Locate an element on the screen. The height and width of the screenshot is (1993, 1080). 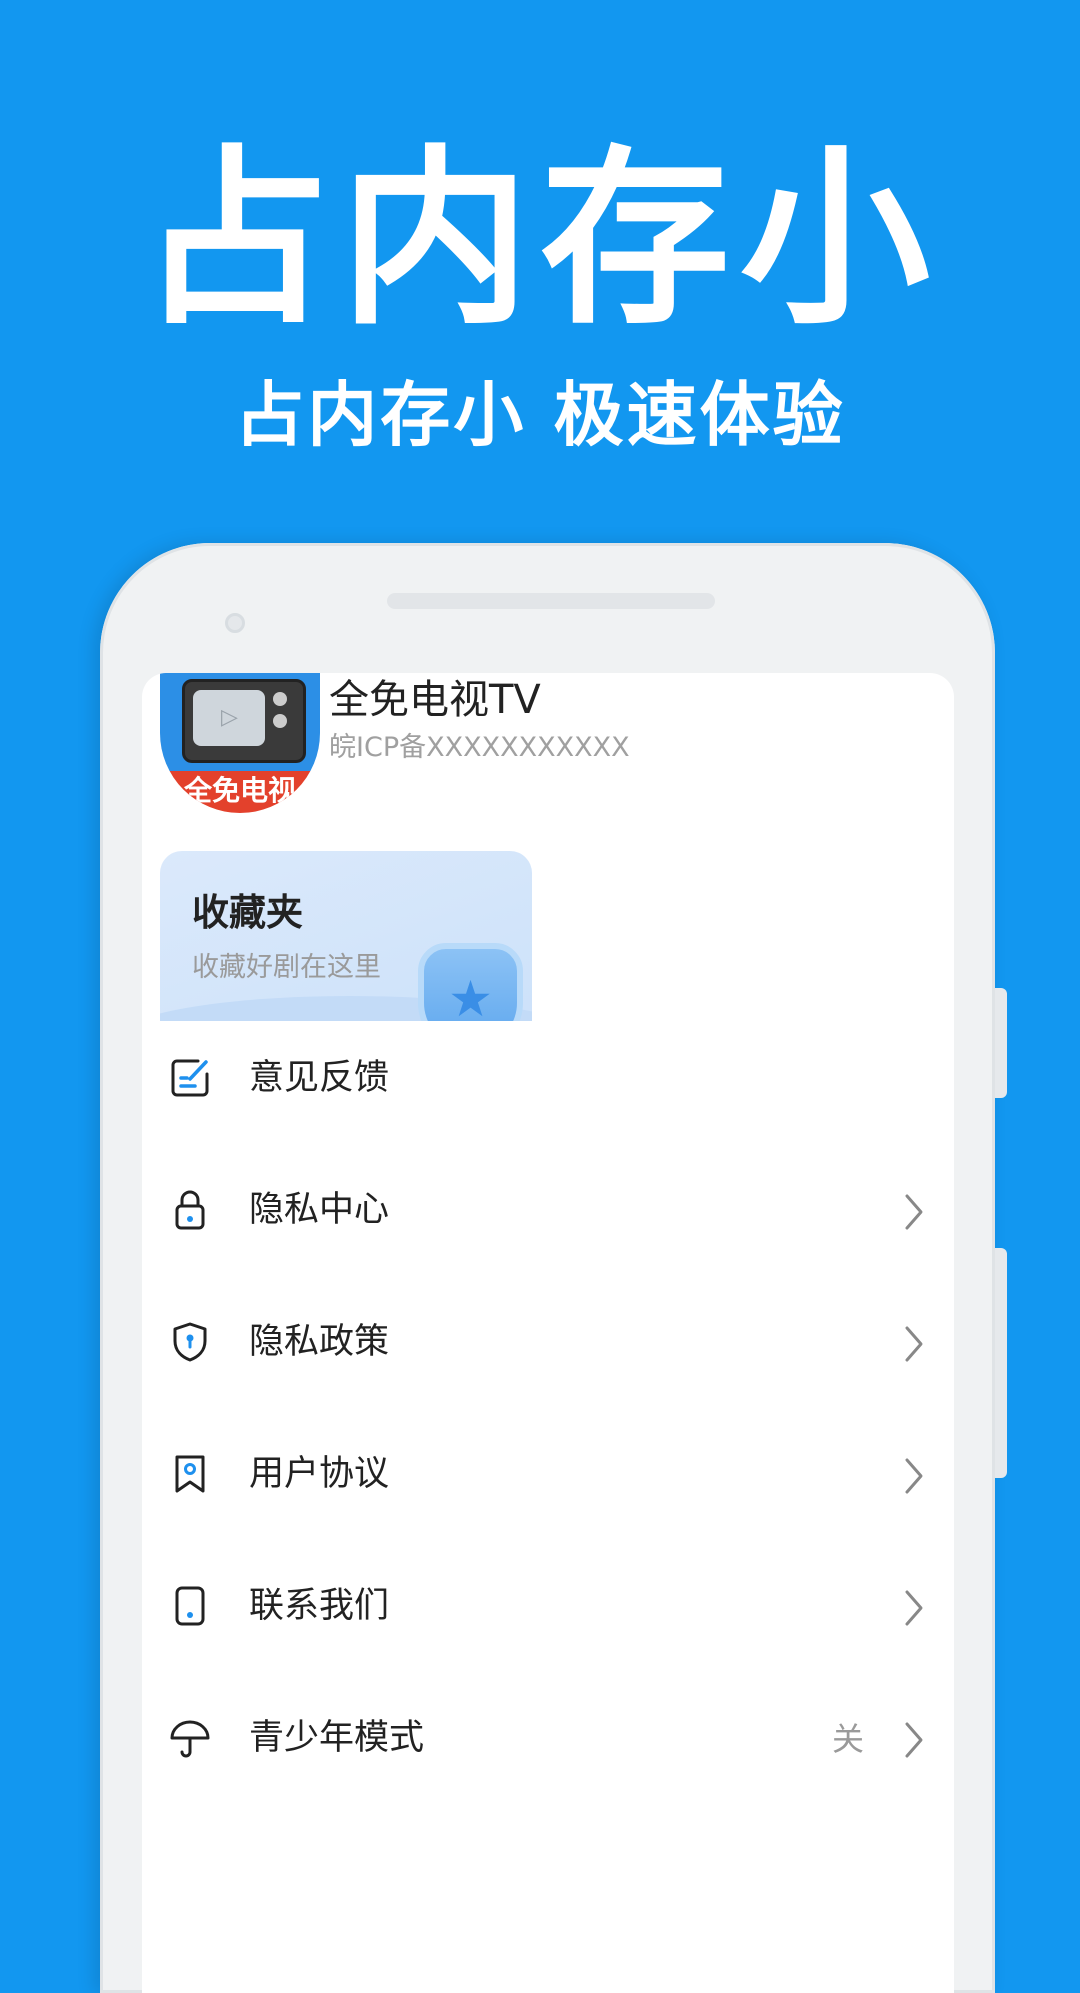
tv-icon: ▷ is located at coordinates (244, 721).